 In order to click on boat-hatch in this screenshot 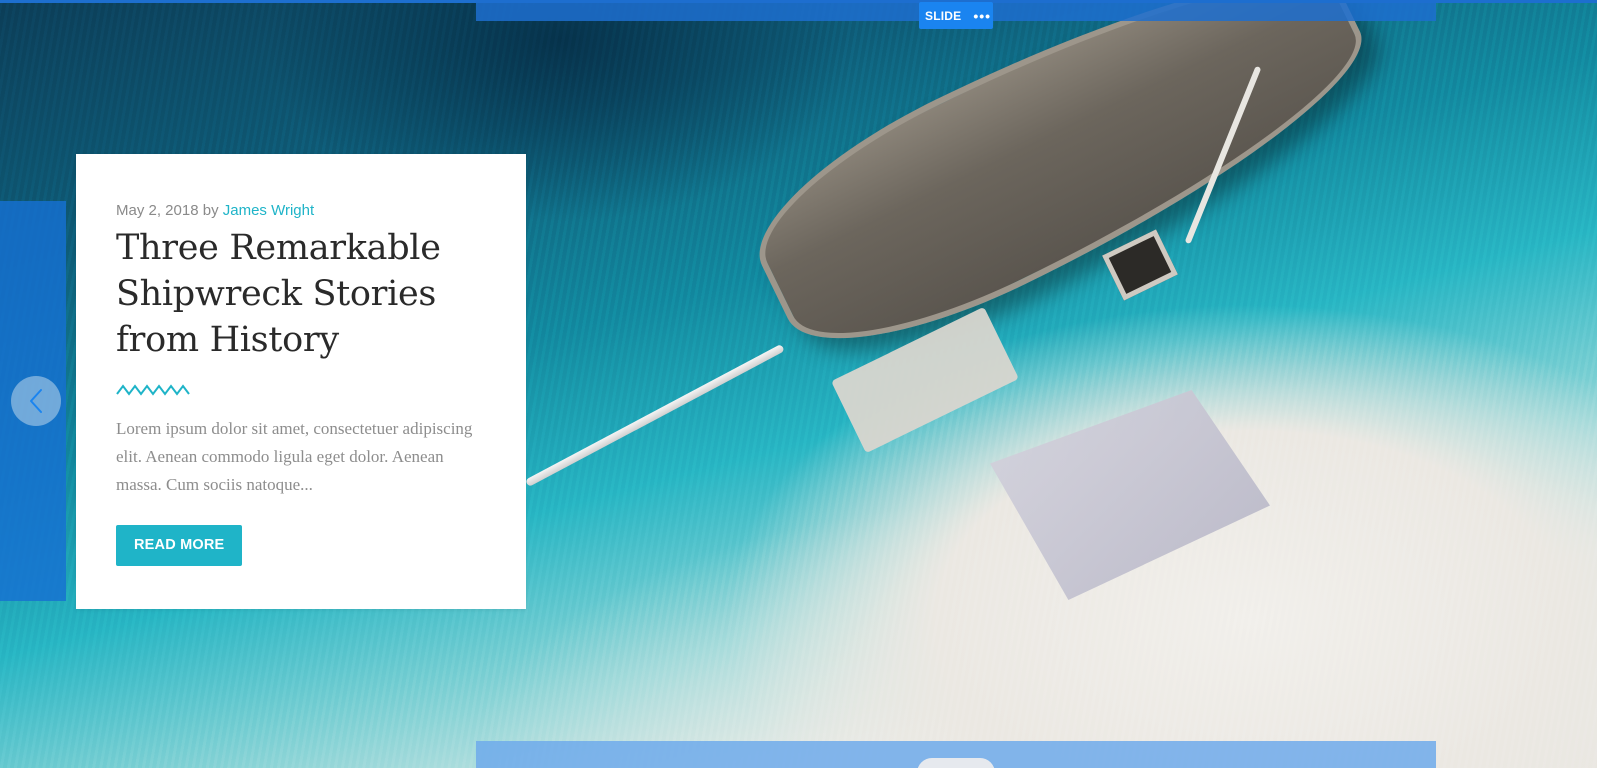, I will do `click(1140, 265)`.